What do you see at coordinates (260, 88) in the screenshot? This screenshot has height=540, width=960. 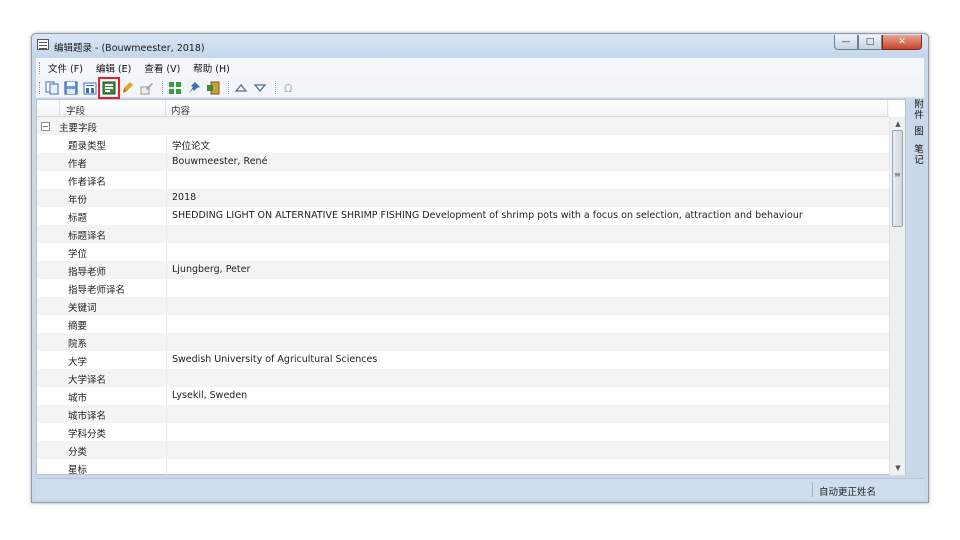 I see `down-arrow-icon` at bounding box center [260, 88].